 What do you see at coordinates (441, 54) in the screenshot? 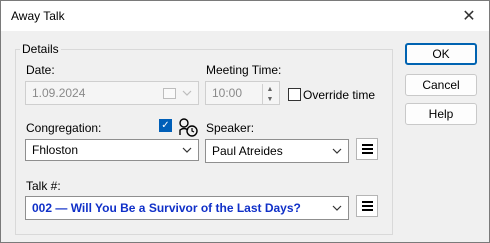
I see `ok-button: OK` at bounding box center [441, 54].